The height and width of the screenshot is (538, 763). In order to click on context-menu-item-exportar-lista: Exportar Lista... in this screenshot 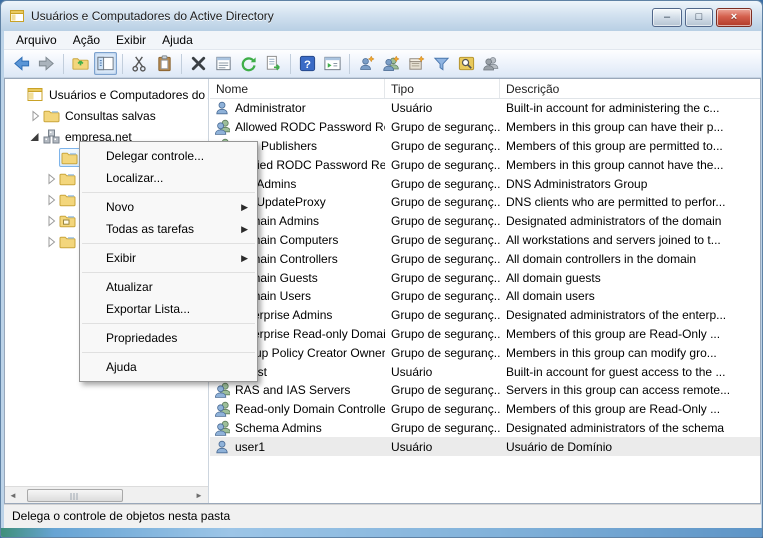, I will do `click(168, 309)`.